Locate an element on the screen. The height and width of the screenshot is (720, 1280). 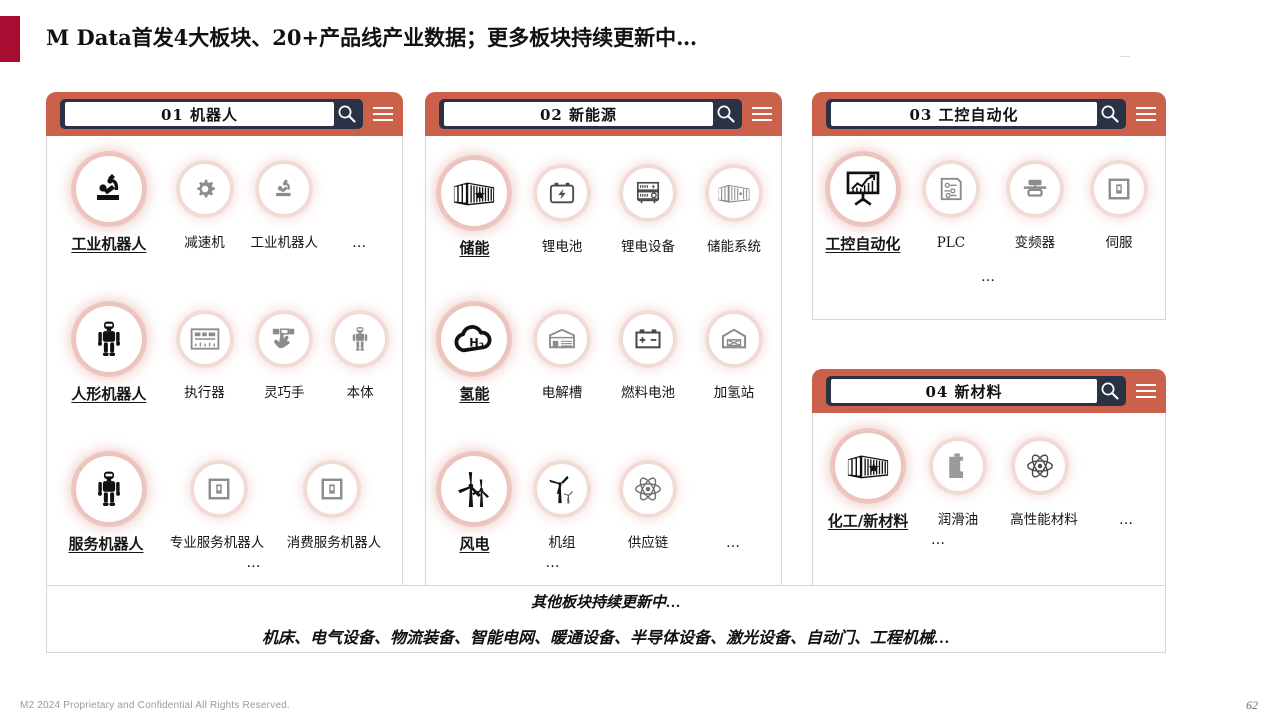
hydrogen-cloud-icon: H 2 is located at coordinates (474, 339).